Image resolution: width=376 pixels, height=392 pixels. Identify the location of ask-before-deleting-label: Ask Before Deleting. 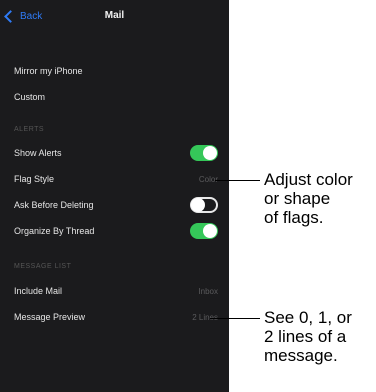
(54, 205).